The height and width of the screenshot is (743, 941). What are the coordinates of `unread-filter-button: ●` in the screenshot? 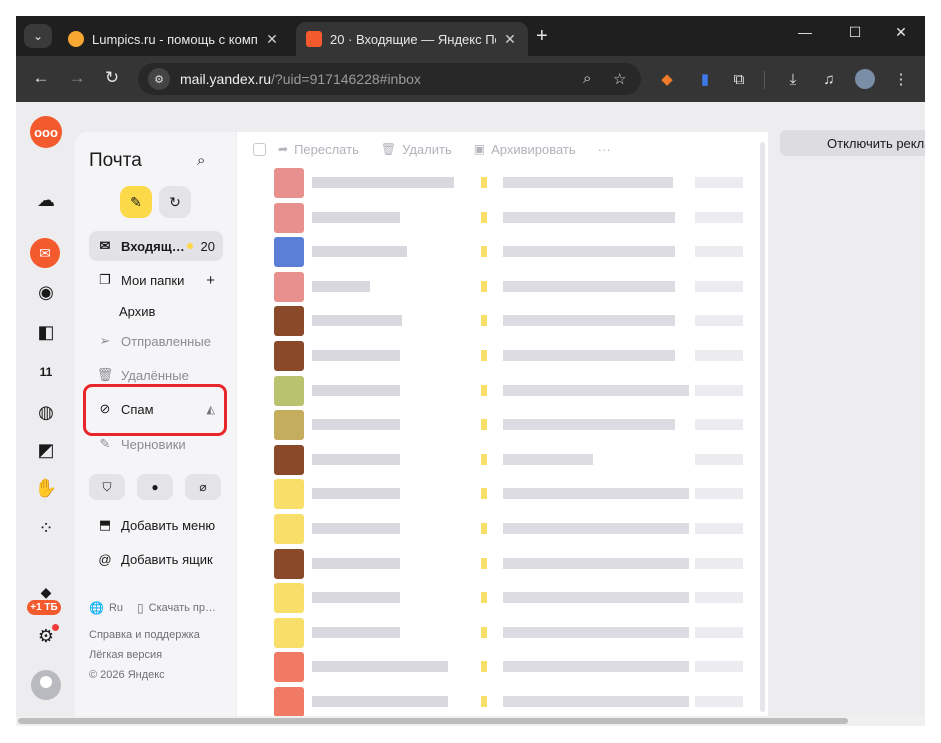 It's located at (155, 487).